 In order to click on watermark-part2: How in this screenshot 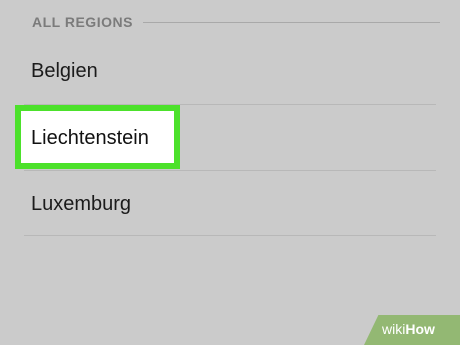, I will do `click(420, 329)`.